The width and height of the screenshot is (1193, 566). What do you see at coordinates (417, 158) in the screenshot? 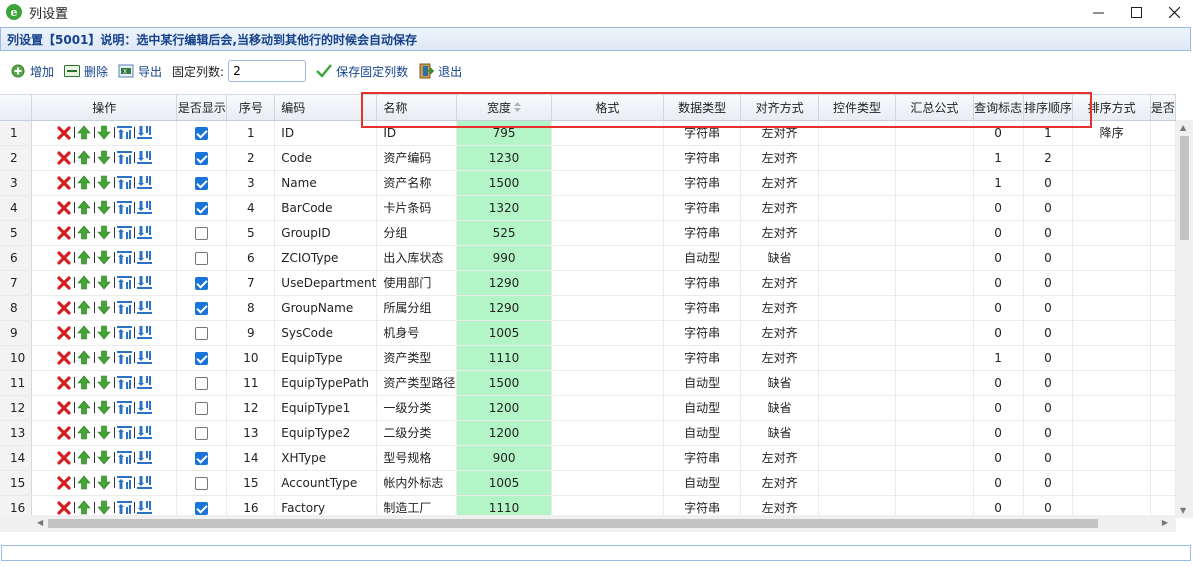
I see `name-cell: 资产编码` at bounding box center [417, 158].